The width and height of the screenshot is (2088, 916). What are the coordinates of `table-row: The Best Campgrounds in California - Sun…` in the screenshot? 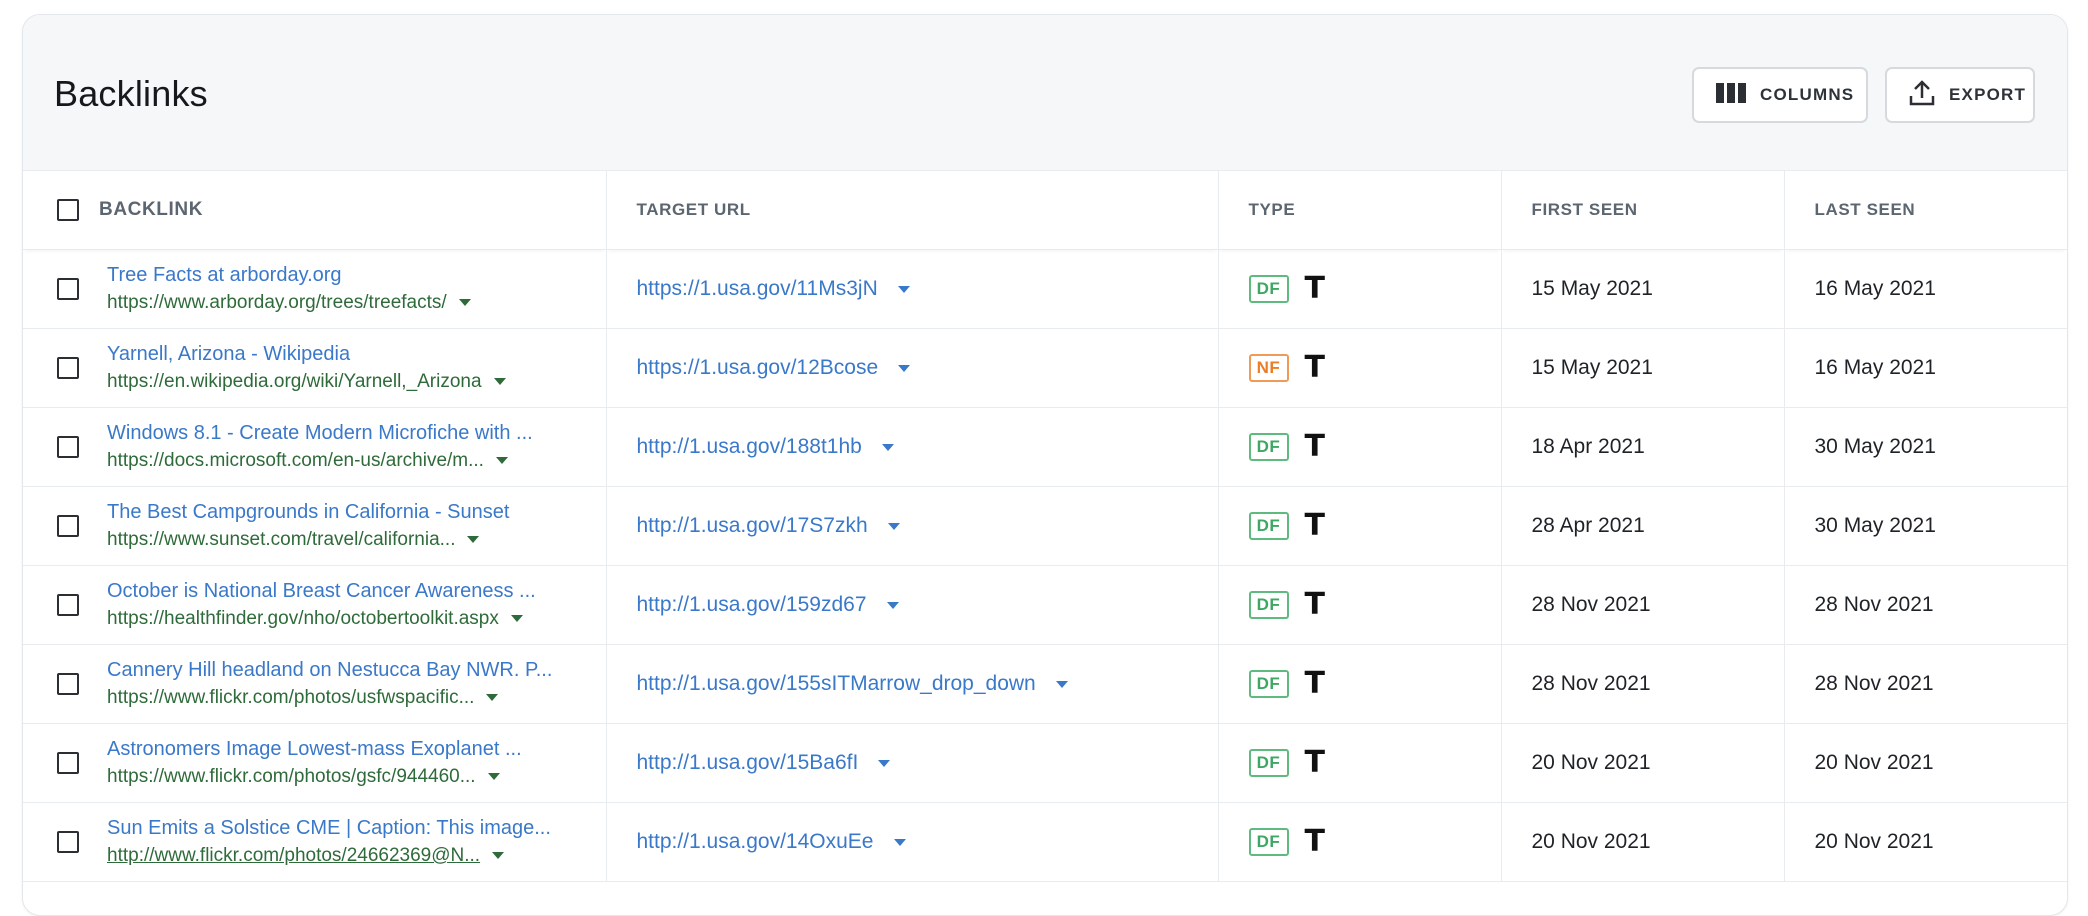 It's located at (1045, 526).